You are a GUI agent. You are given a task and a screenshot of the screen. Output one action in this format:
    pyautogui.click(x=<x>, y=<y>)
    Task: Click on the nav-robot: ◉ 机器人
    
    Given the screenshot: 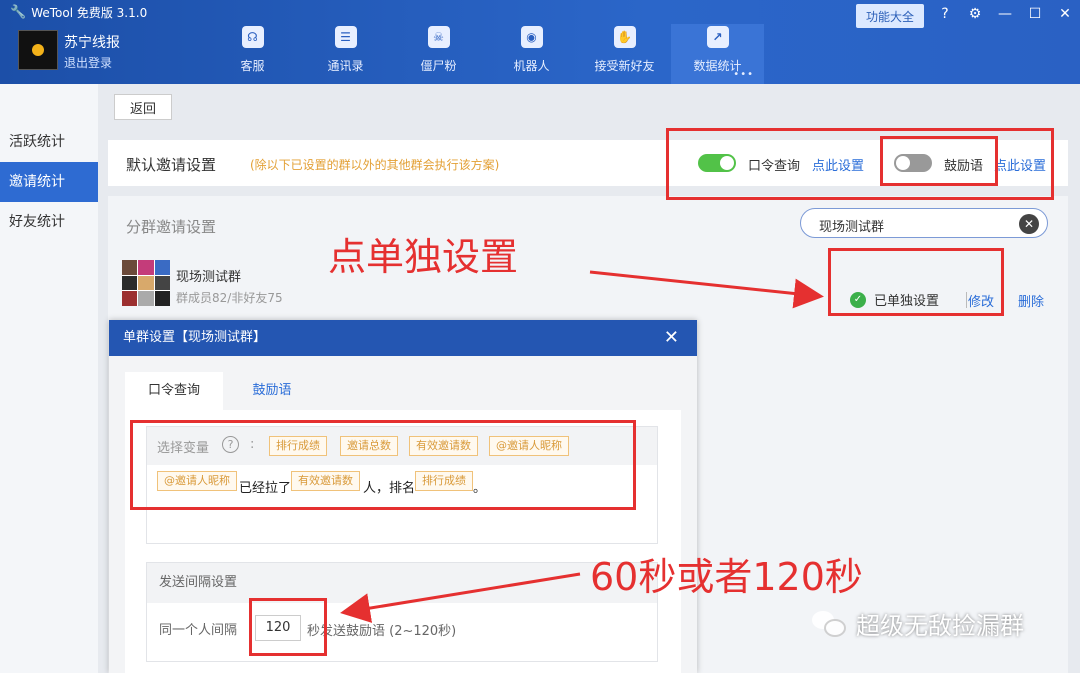 What is the action you would take?
    pyautogui.click(x=531, y=54)
    